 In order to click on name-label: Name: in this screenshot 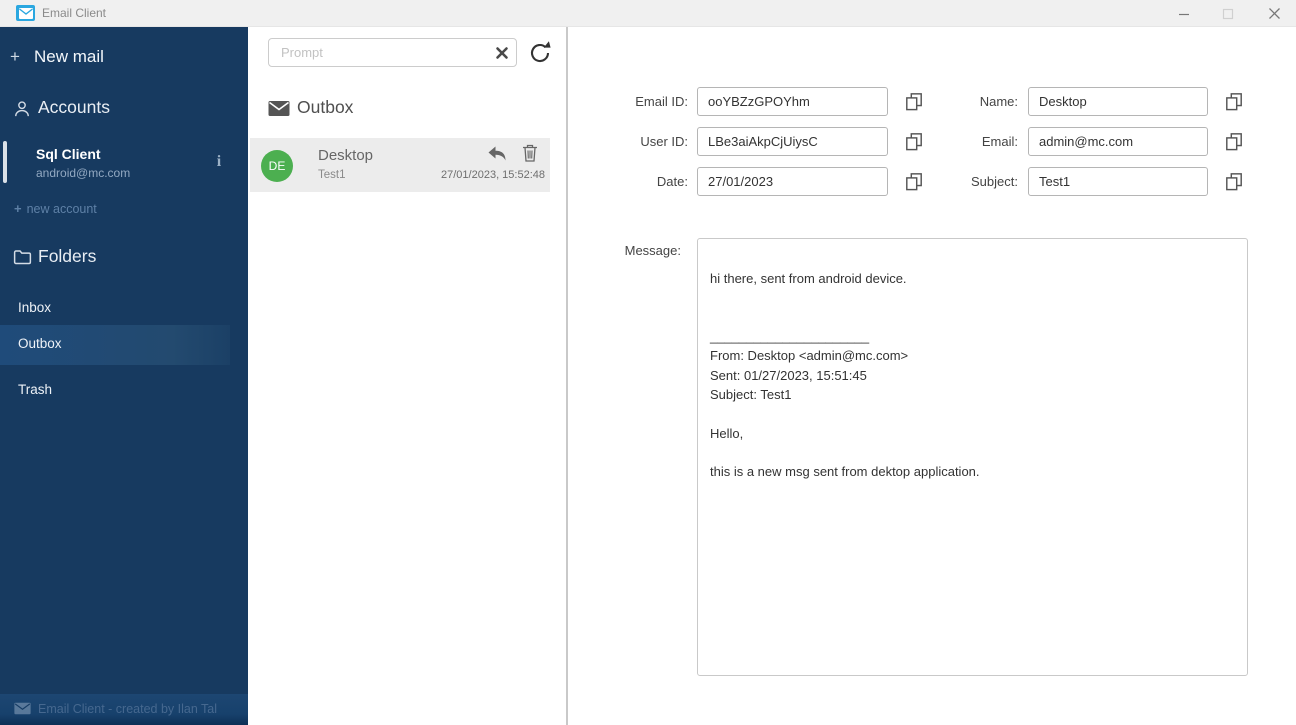, I will do `click(998, 101)`.